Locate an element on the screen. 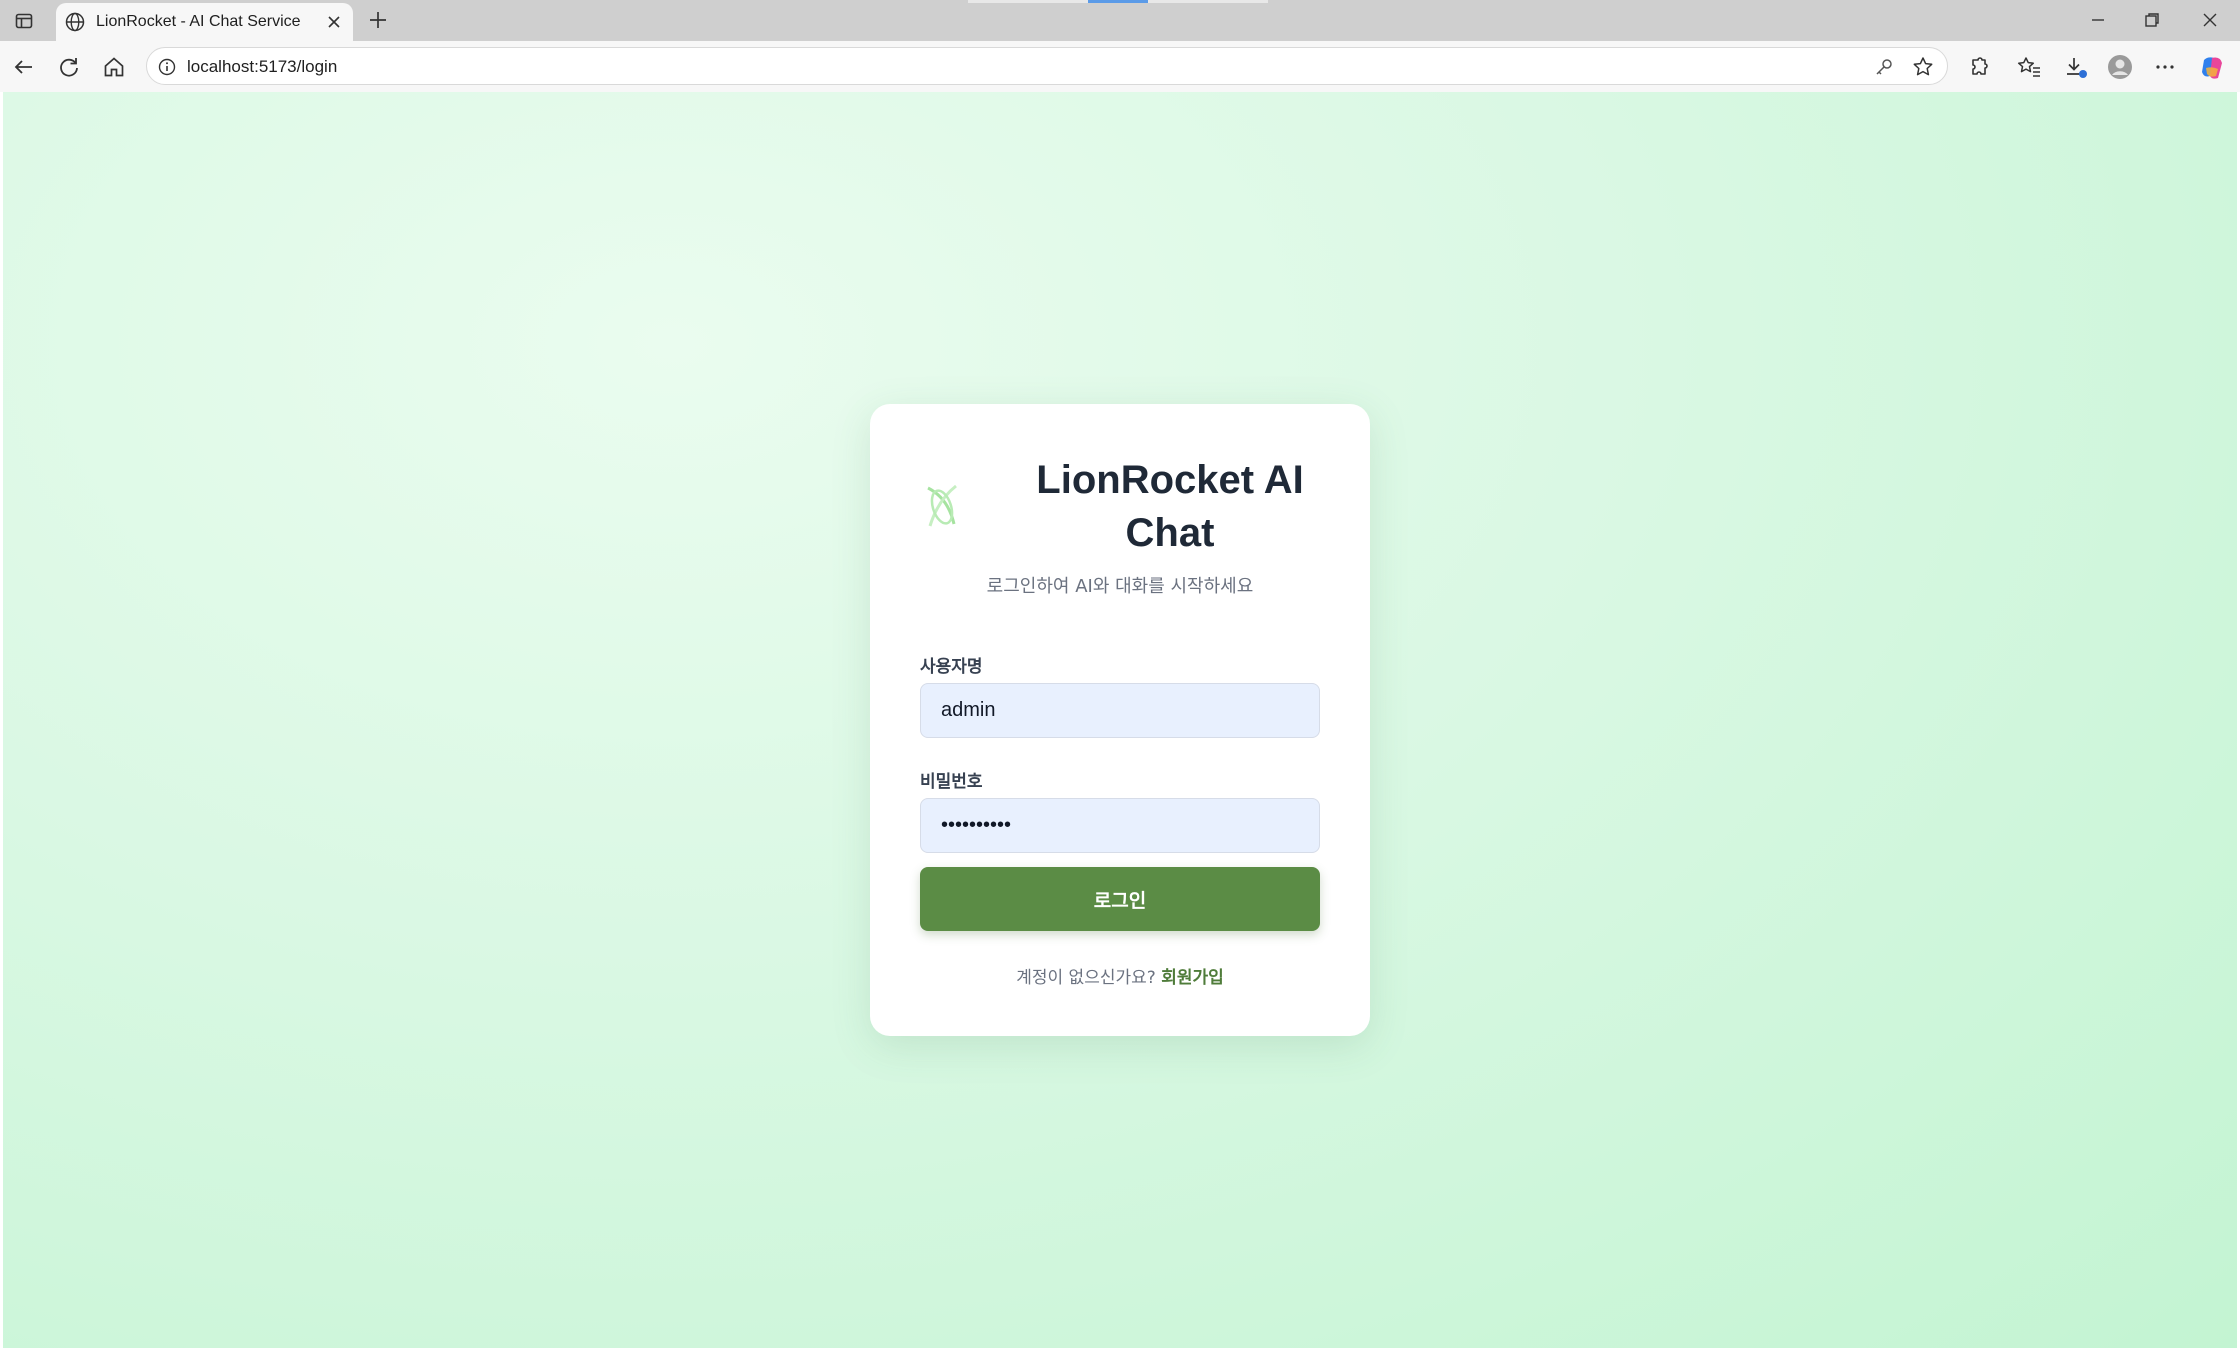  info-icon is located at coordinates (167, 67).